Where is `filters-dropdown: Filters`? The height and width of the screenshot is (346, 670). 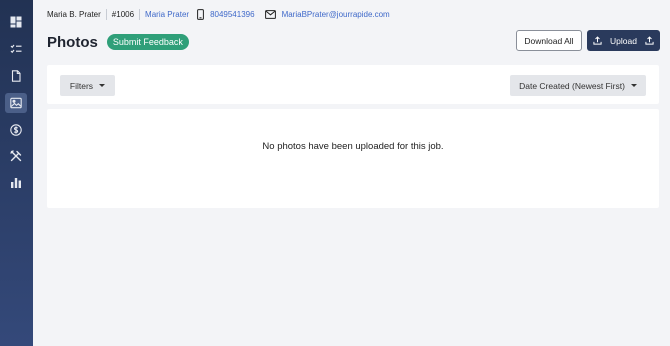
filters-dropdown: Filters is located at coordinates (87, 85).